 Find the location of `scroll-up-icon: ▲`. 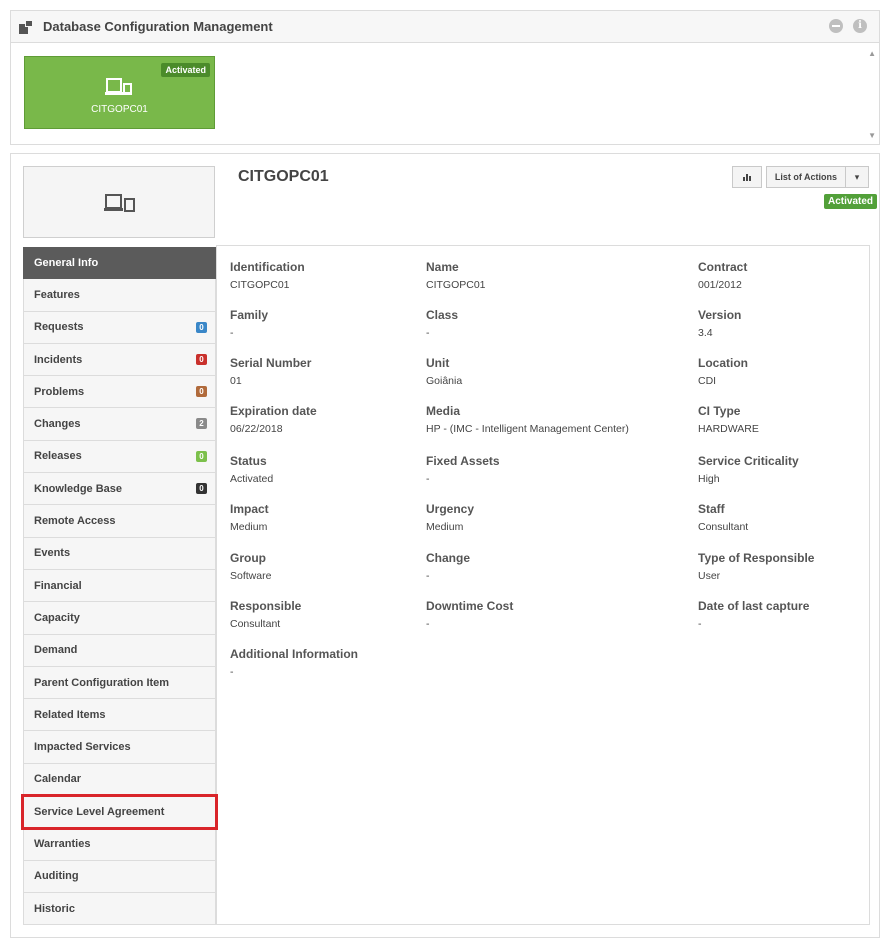

scroll-up-icon: ▲ is located at coordinates (872, 53).